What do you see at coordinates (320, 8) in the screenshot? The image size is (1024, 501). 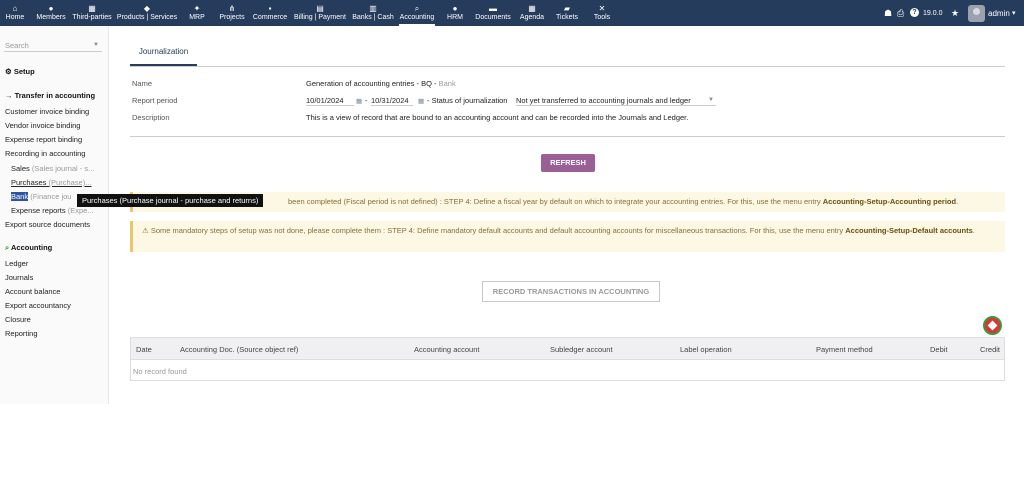 I see `invoice-icon: ▤` at bounding box center [320, 8].